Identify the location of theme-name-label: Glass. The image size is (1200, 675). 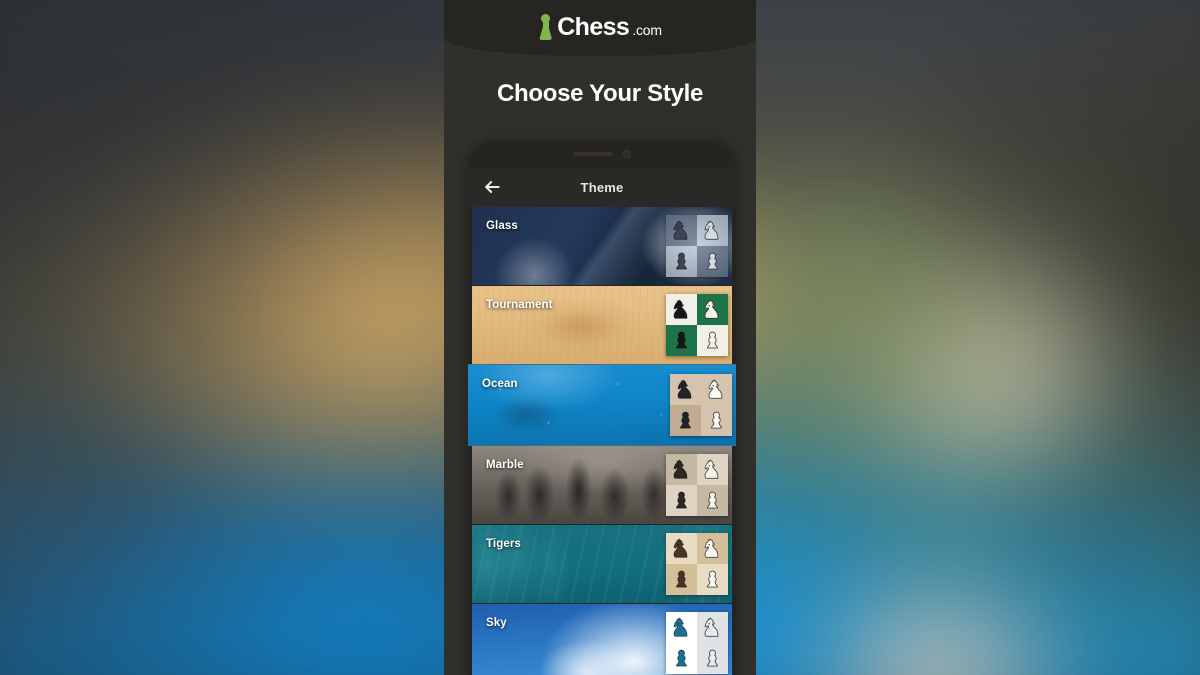
(502, 226).